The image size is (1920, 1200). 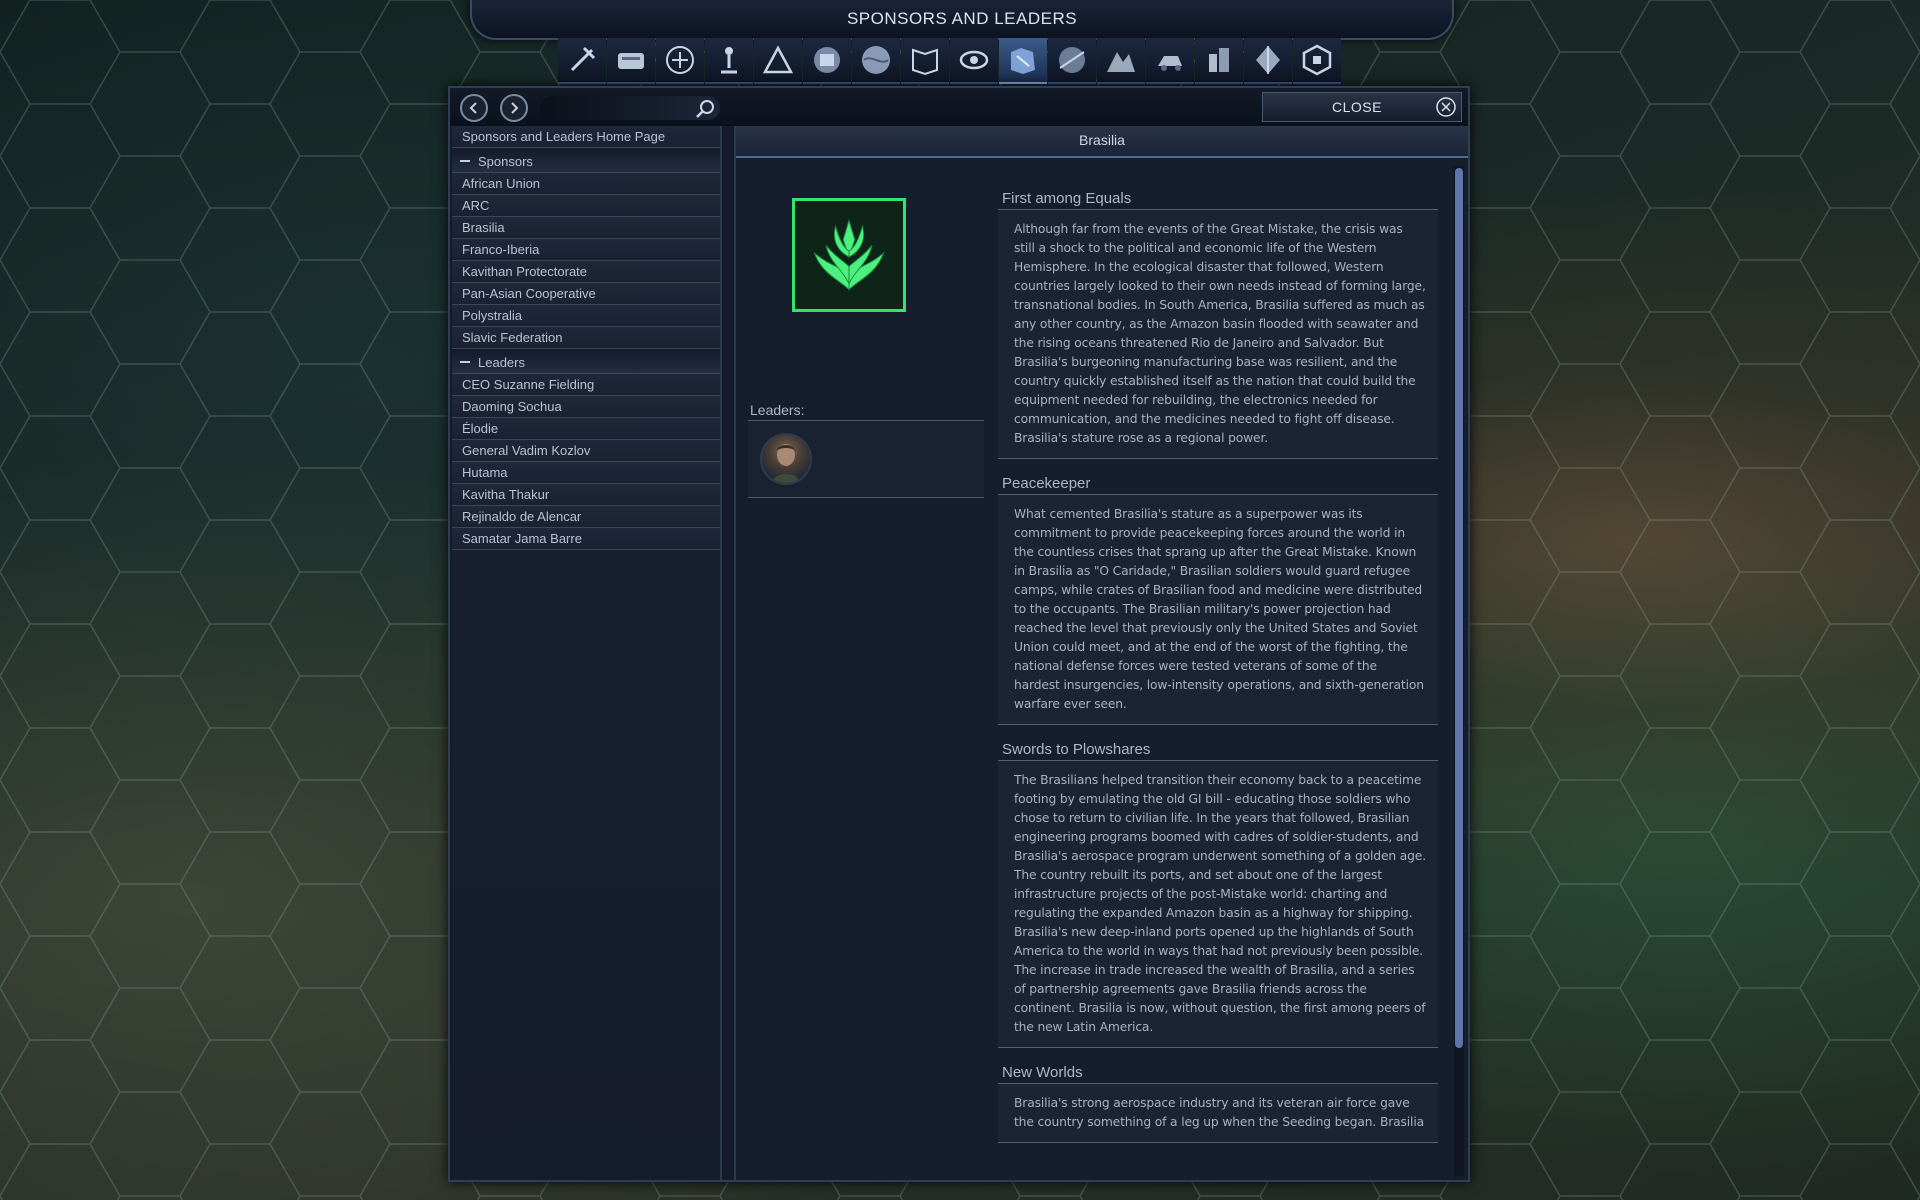 I want to click on sidebar-item-home: Sponsors and Leaders Home Page, so click(x=586, y=137).